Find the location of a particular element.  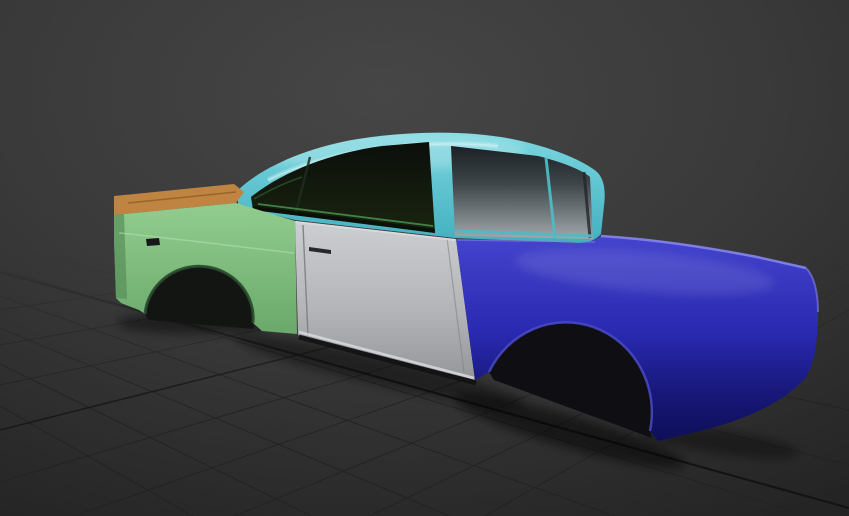

side-marker-light is located at coordinates (153, 242).